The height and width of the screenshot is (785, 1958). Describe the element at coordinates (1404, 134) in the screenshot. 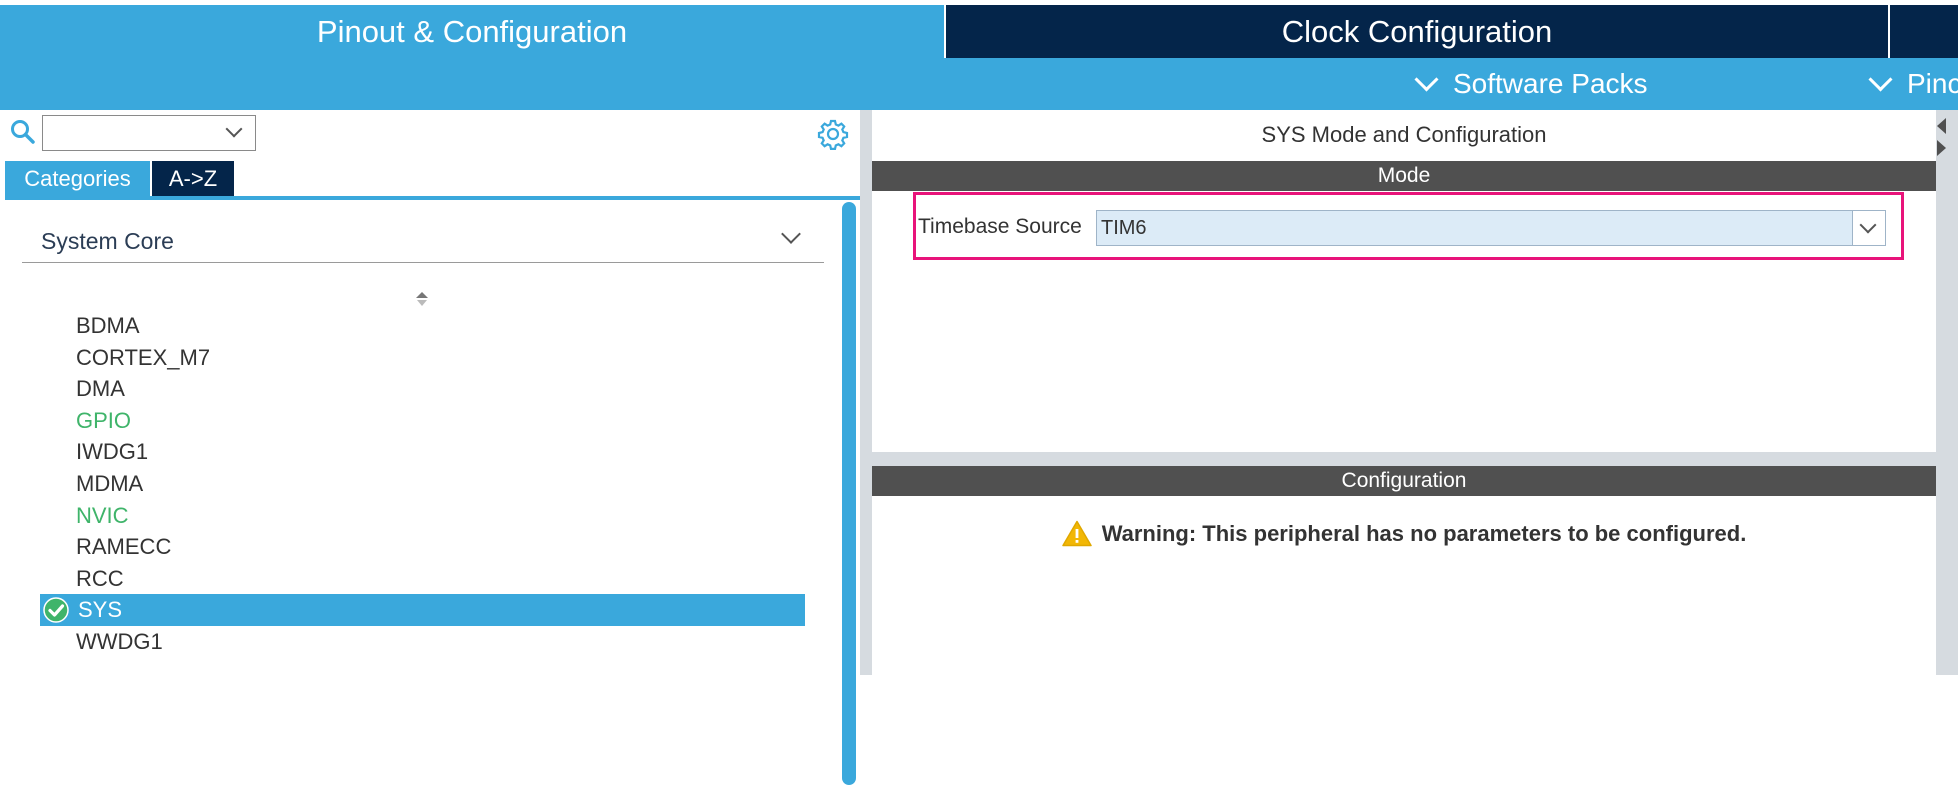

I see `panel-title: SYS Mode and Configuration` at that location.